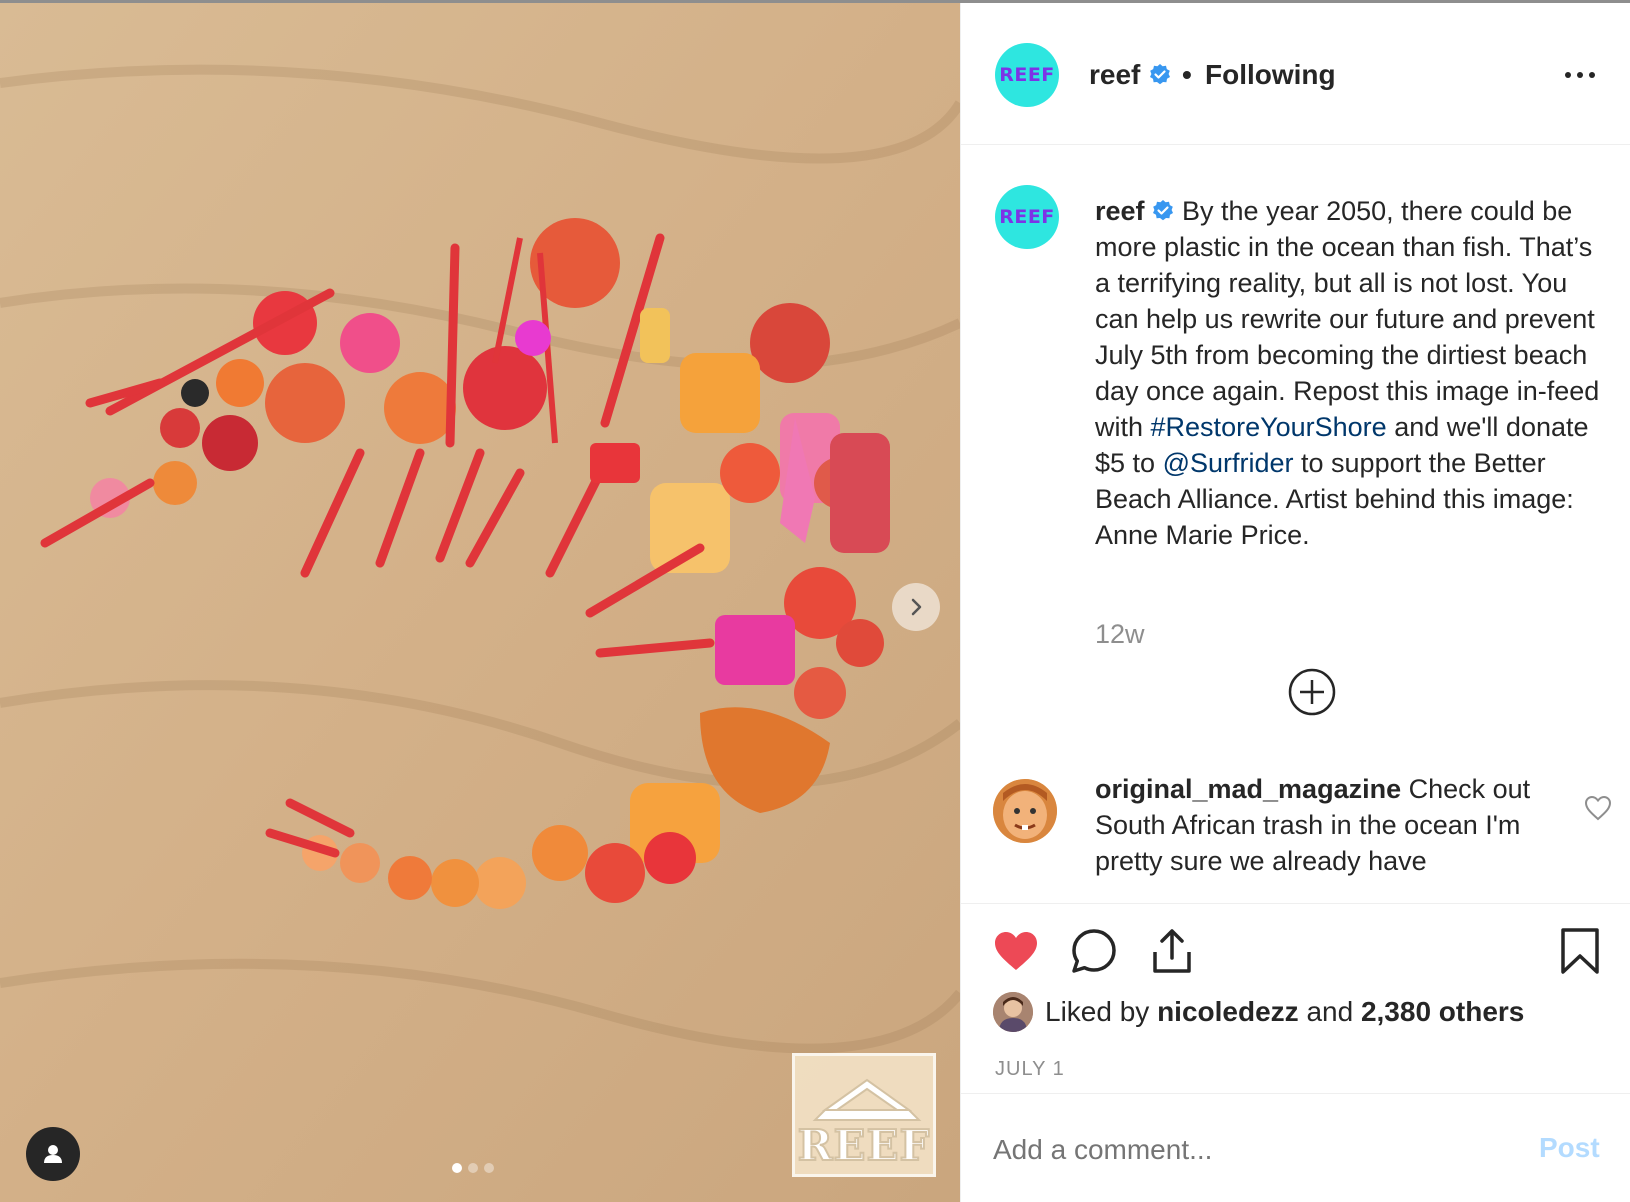 The width and height of the screenshot is (1630, 1202). I want to click on comment-bubble-icon, so click(1094, 951).